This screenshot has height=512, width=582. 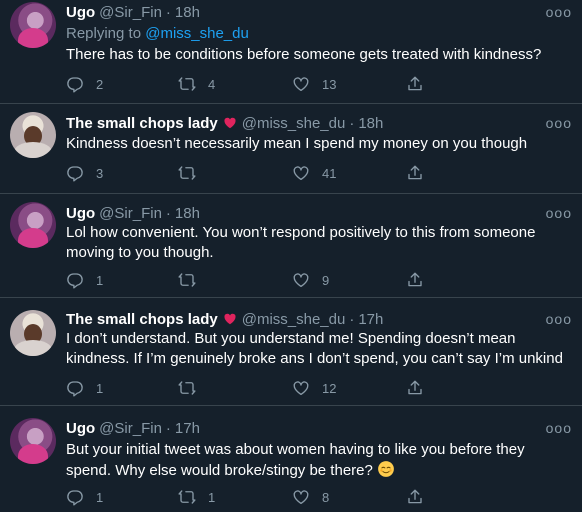 I want to click on tweet-actions: 1 1 8, so click(x=286, y=498).